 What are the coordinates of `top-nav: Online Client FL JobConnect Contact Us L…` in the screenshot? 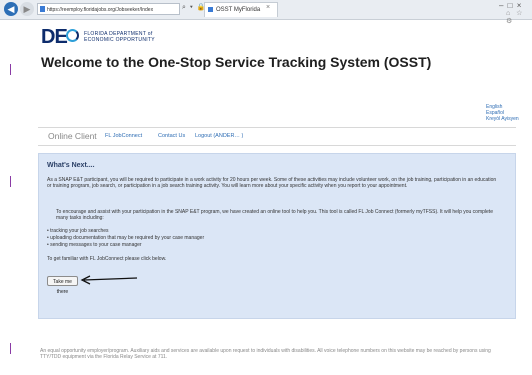 It's located at (277, 136).